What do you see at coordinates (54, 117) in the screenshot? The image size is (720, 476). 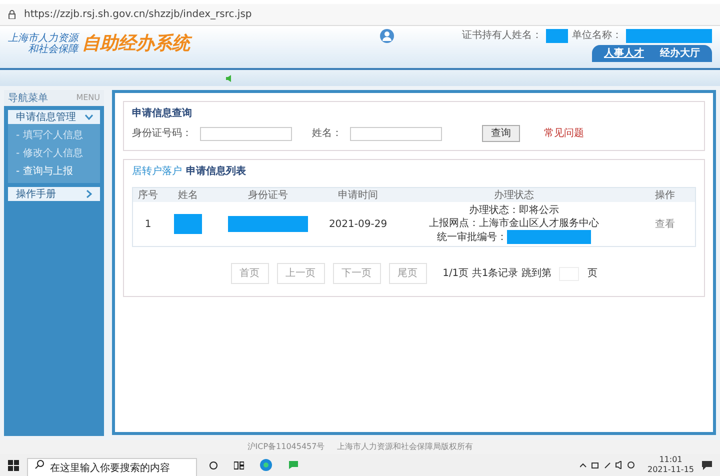 I see `menu-group: 申请信息管理` at bounding box center [54, 117].